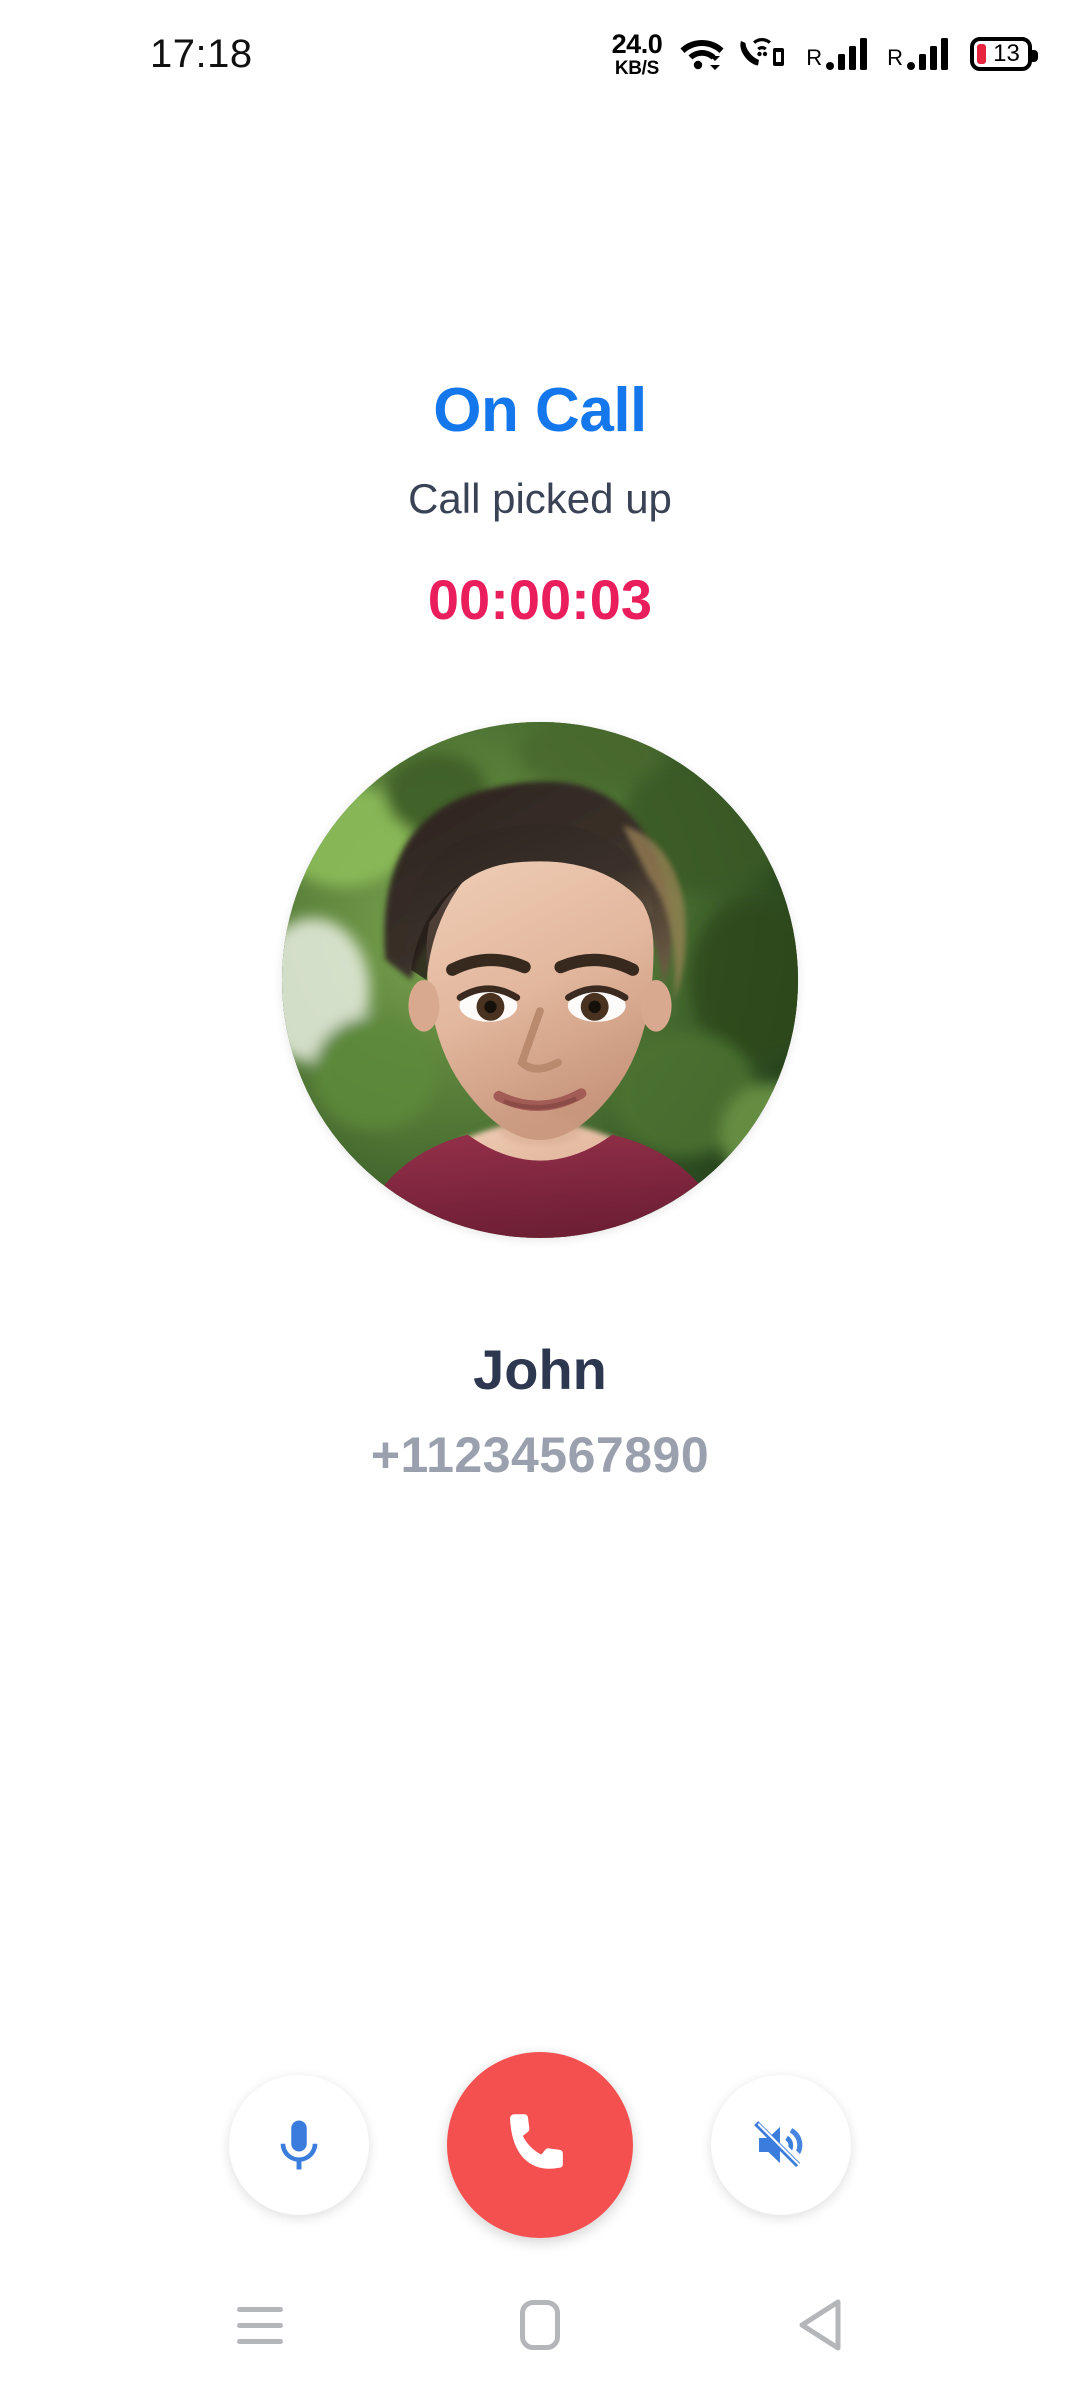  What do you see at coordinates (814, 57) in the screenshot?
I see `sim1-roaming-label: R` at bounding box center [814, 57].